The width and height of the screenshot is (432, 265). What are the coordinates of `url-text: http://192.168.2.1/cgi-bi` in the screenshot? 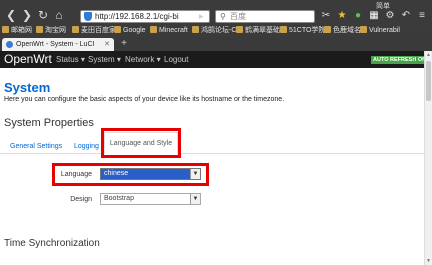 It's located at (137, 16).